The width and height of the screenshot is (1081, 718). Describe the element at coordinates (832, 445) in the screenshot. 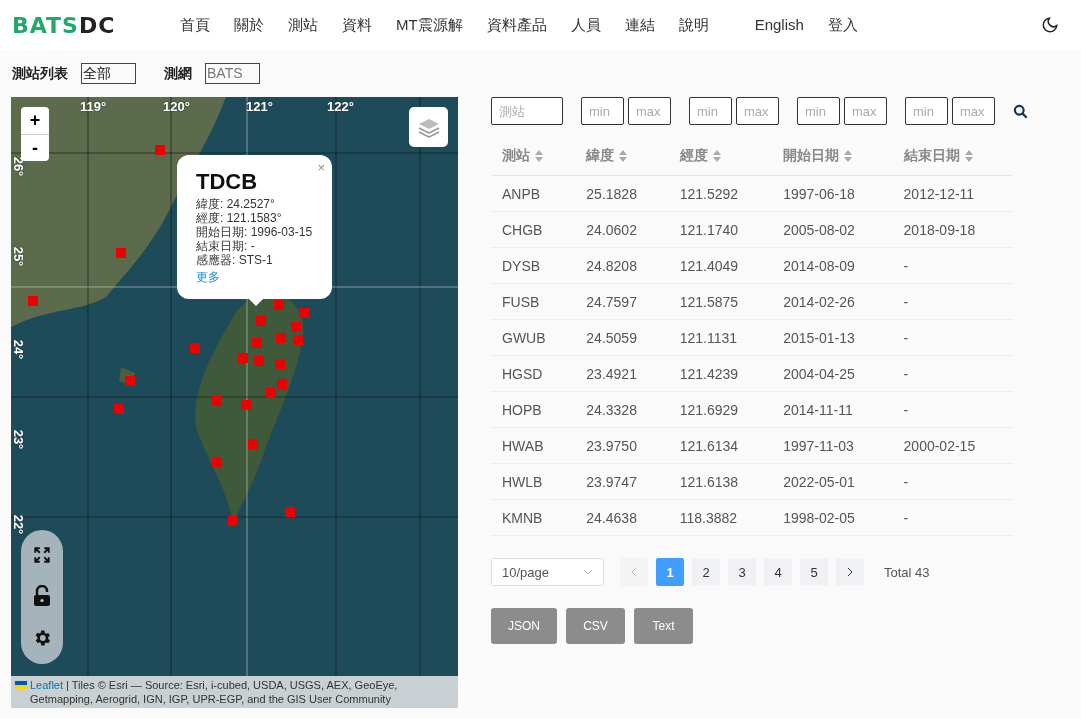

I see `table-cell: 1997-11-03` at that location.